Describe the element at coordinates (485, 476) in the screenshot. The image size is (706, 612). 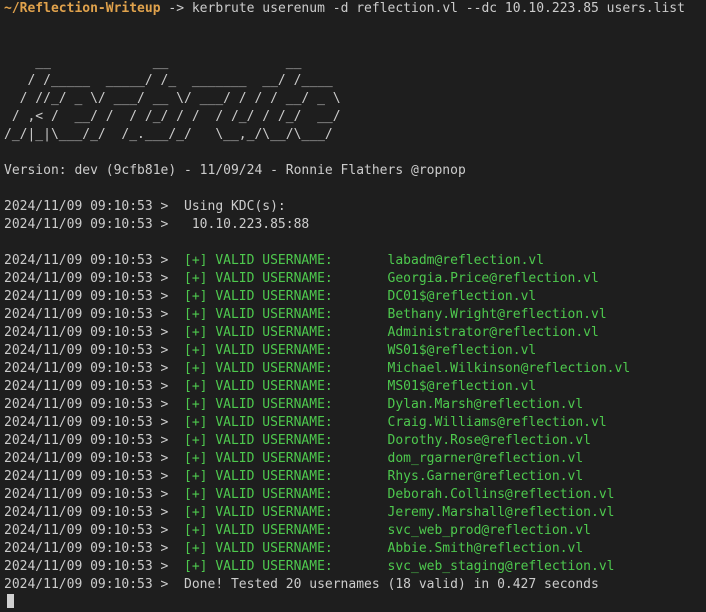
I see `username: Rhys.Garner@reflection.vl` at that location.